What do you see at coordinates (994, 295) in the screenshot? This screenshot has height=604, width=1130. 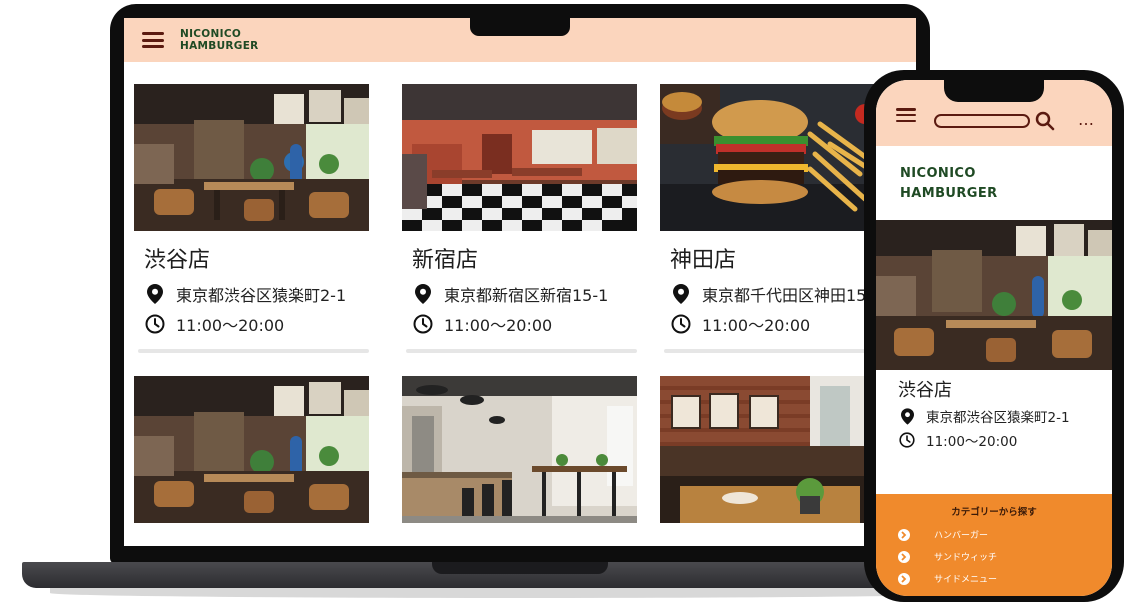 I see `mobile-store-photo` at bounding box center [994, 295].